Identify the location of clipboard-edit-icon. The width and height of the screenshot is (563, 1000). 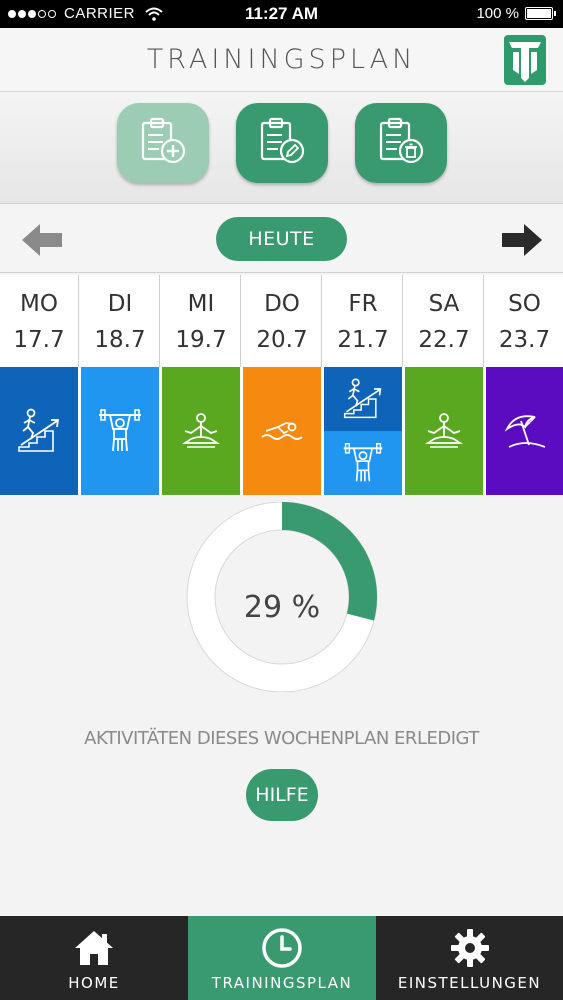
(282, 140).